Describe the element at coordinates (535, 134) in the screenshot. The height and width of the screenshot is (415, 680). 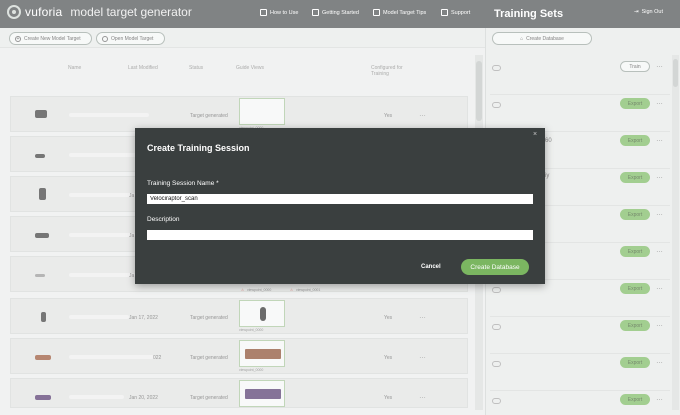
I see `close-icon: ×` at that location.